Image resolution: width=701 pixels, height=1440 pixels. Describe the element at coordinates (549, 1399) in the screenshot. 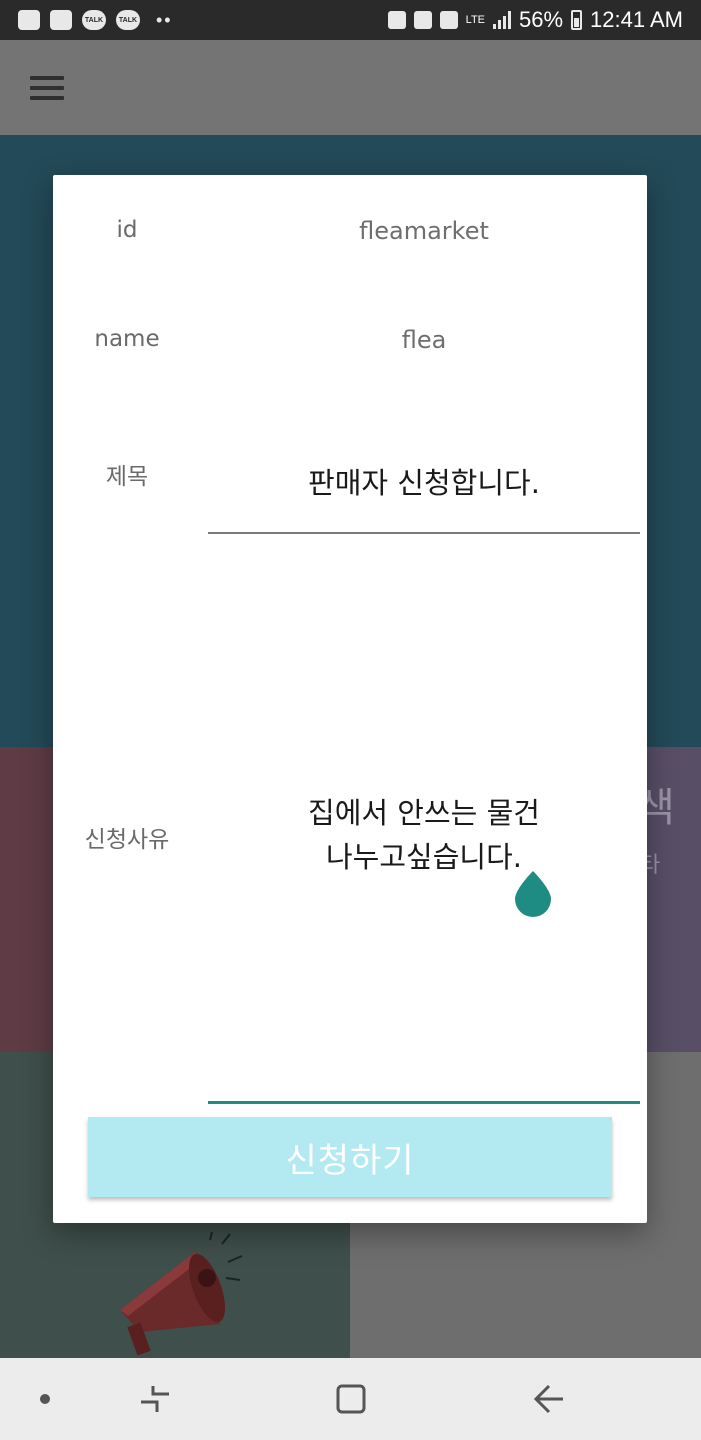

I see `back-icon` at that location.